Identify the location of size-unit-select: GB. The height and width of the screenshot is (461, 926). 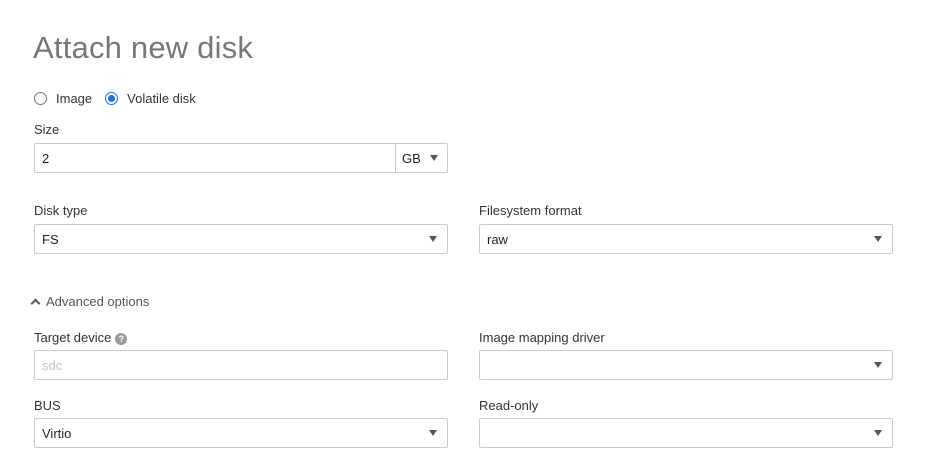
(422, 158).